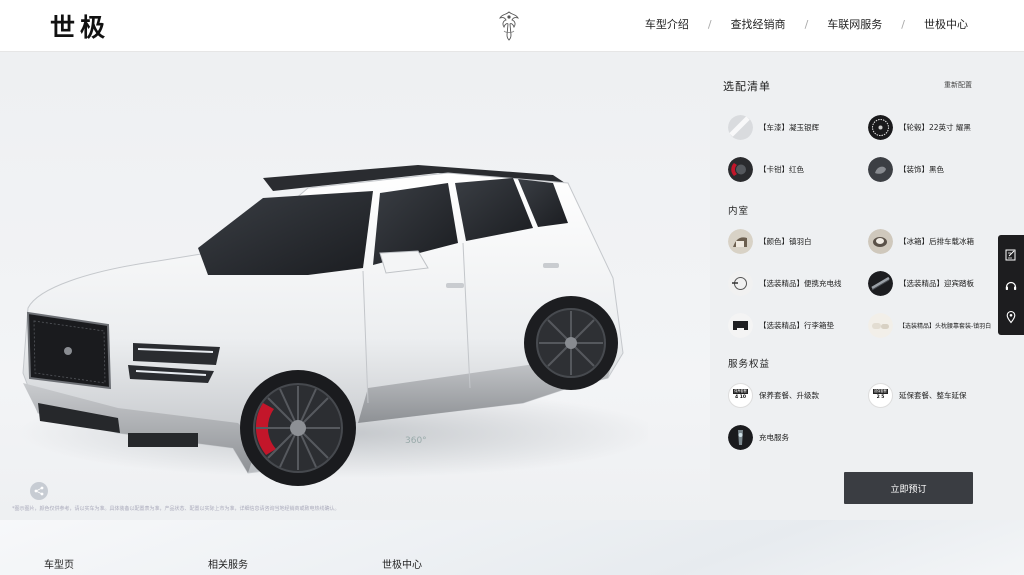 The width and height of the screenshot is (1024, 575). Describe the element at coordinates (667, 24) in the screenshot. I see `nav-models: 车型介绍` at that location.